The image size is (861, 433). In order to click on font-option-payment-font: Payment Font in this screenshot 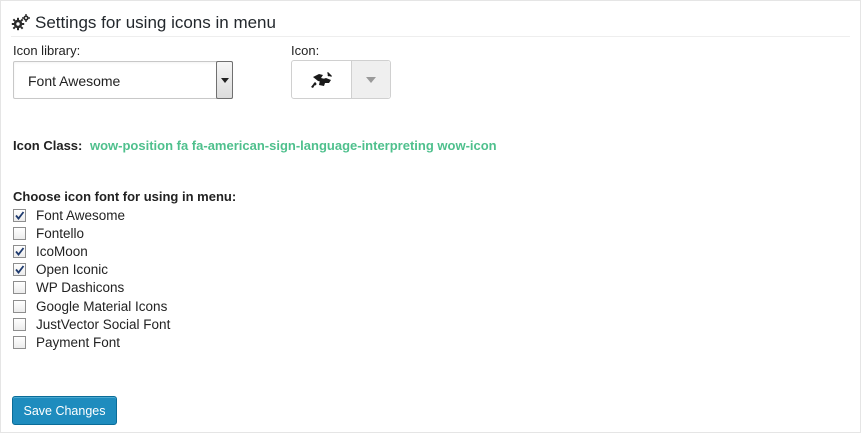, I will do `click(91, 342)`.